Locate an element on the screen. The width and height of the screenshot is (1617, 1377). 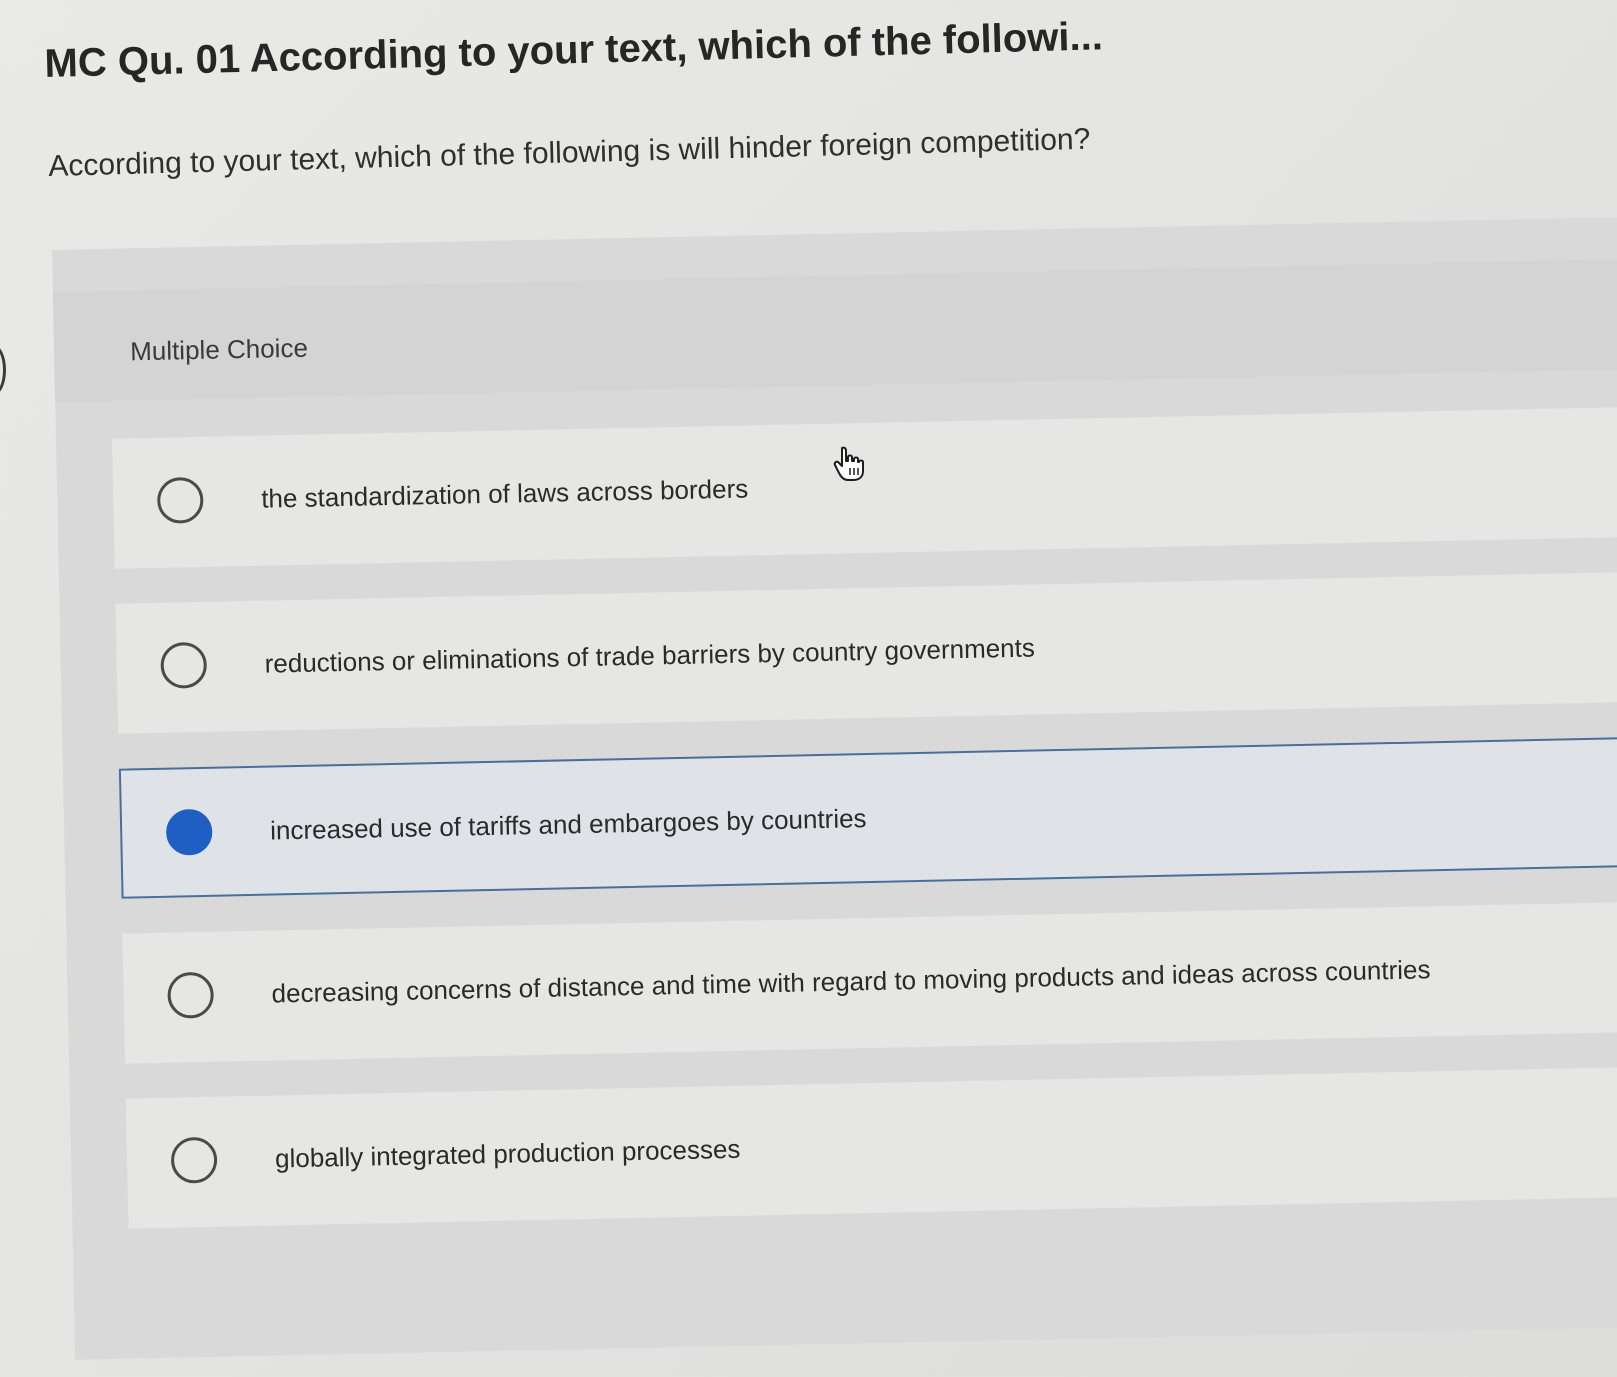
option-label: globally integrated production processes is located at coordinates (507, 1153).